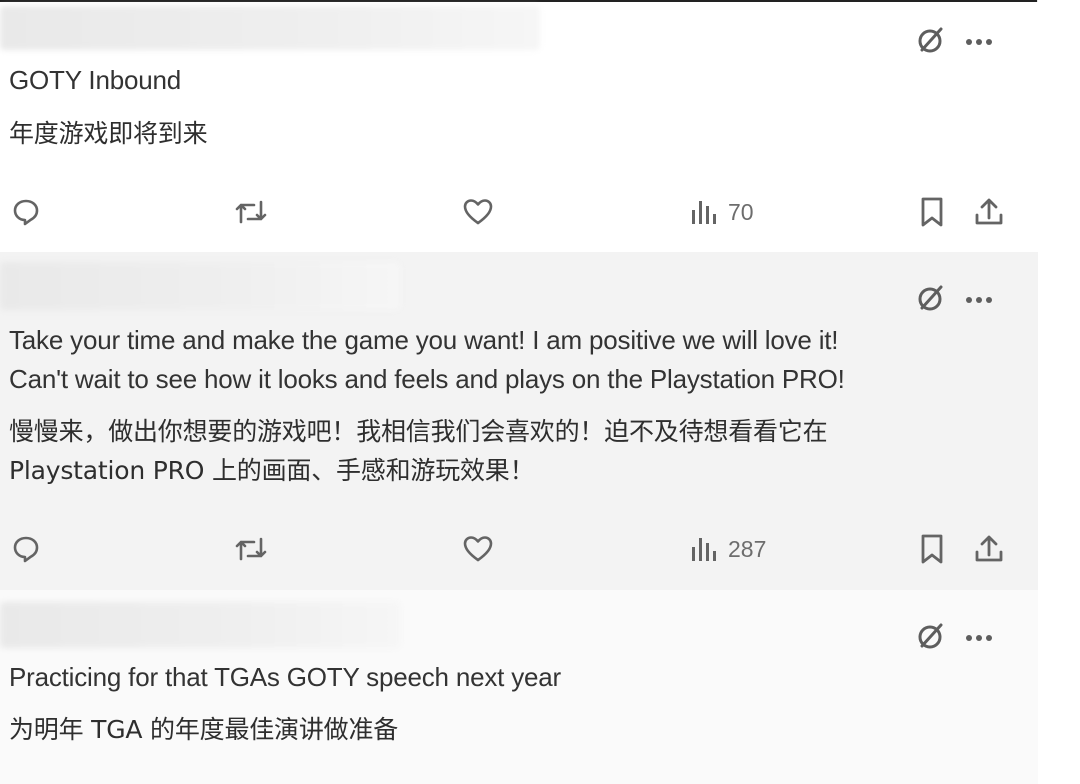  I want to click on tweet-actions: 70, so click(519, 212).